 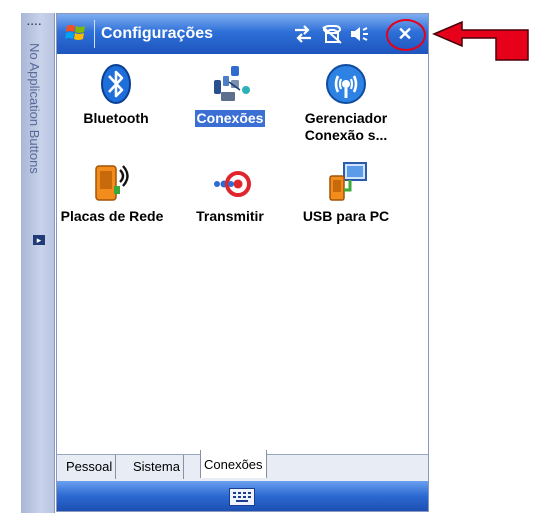 I want to click on keyboard-icon, so click(x=242, y=497).